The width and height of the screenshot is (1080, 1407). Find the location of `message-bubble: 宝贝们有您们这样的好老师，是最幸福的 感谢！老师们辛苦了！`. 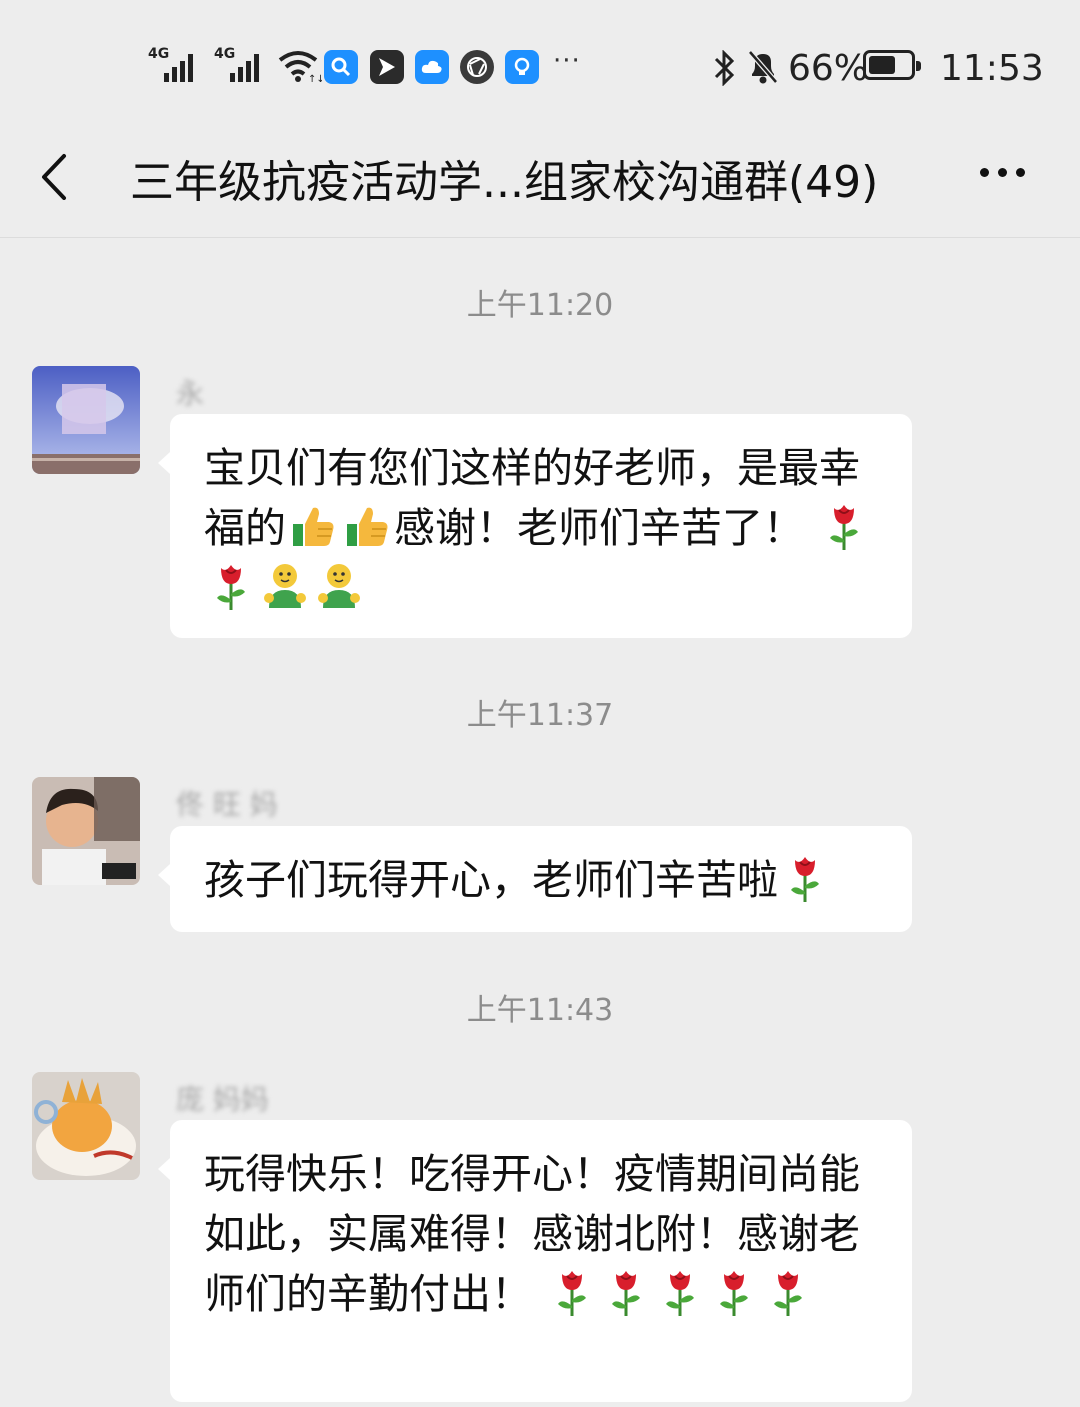

message-bubble: 宝贝们有您们这样的好老师，是最幸福的 感谢！老师们辛苦了！ is located at coordinates (535, 526).